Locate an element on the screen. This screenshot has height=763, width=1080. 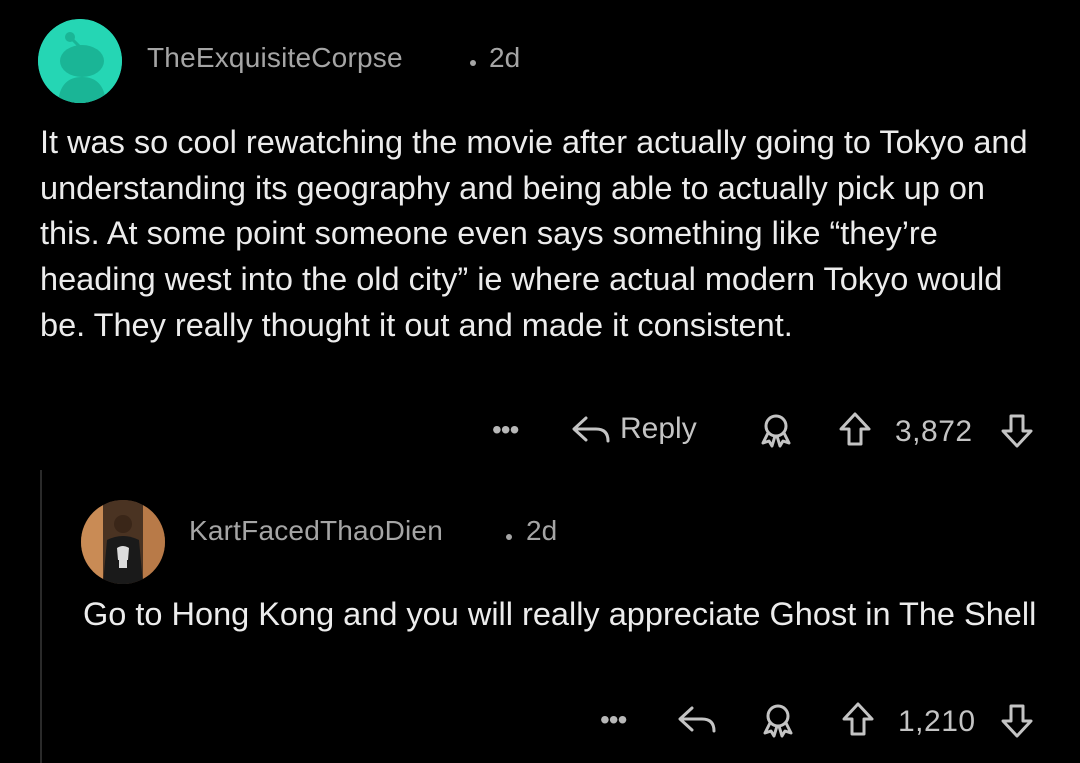
reply-button is located at coordinates (697, 719).